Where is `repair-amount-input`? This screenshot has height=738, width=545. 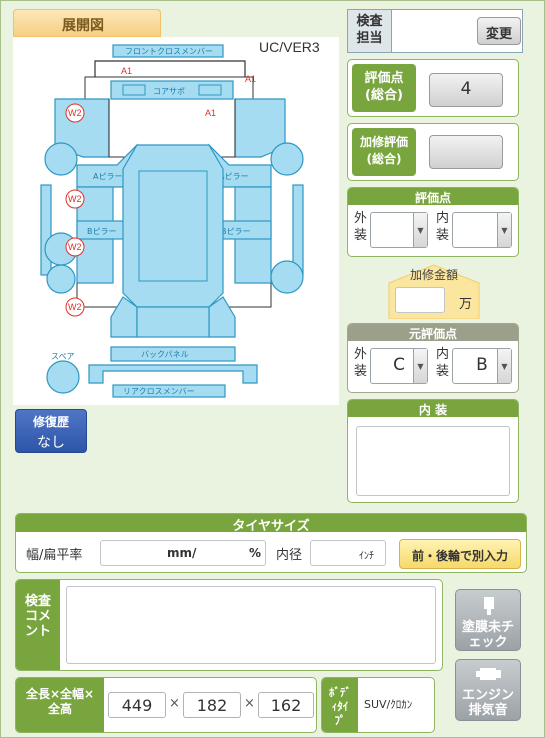 repair-amount-input is located at coordinates (420, 300).